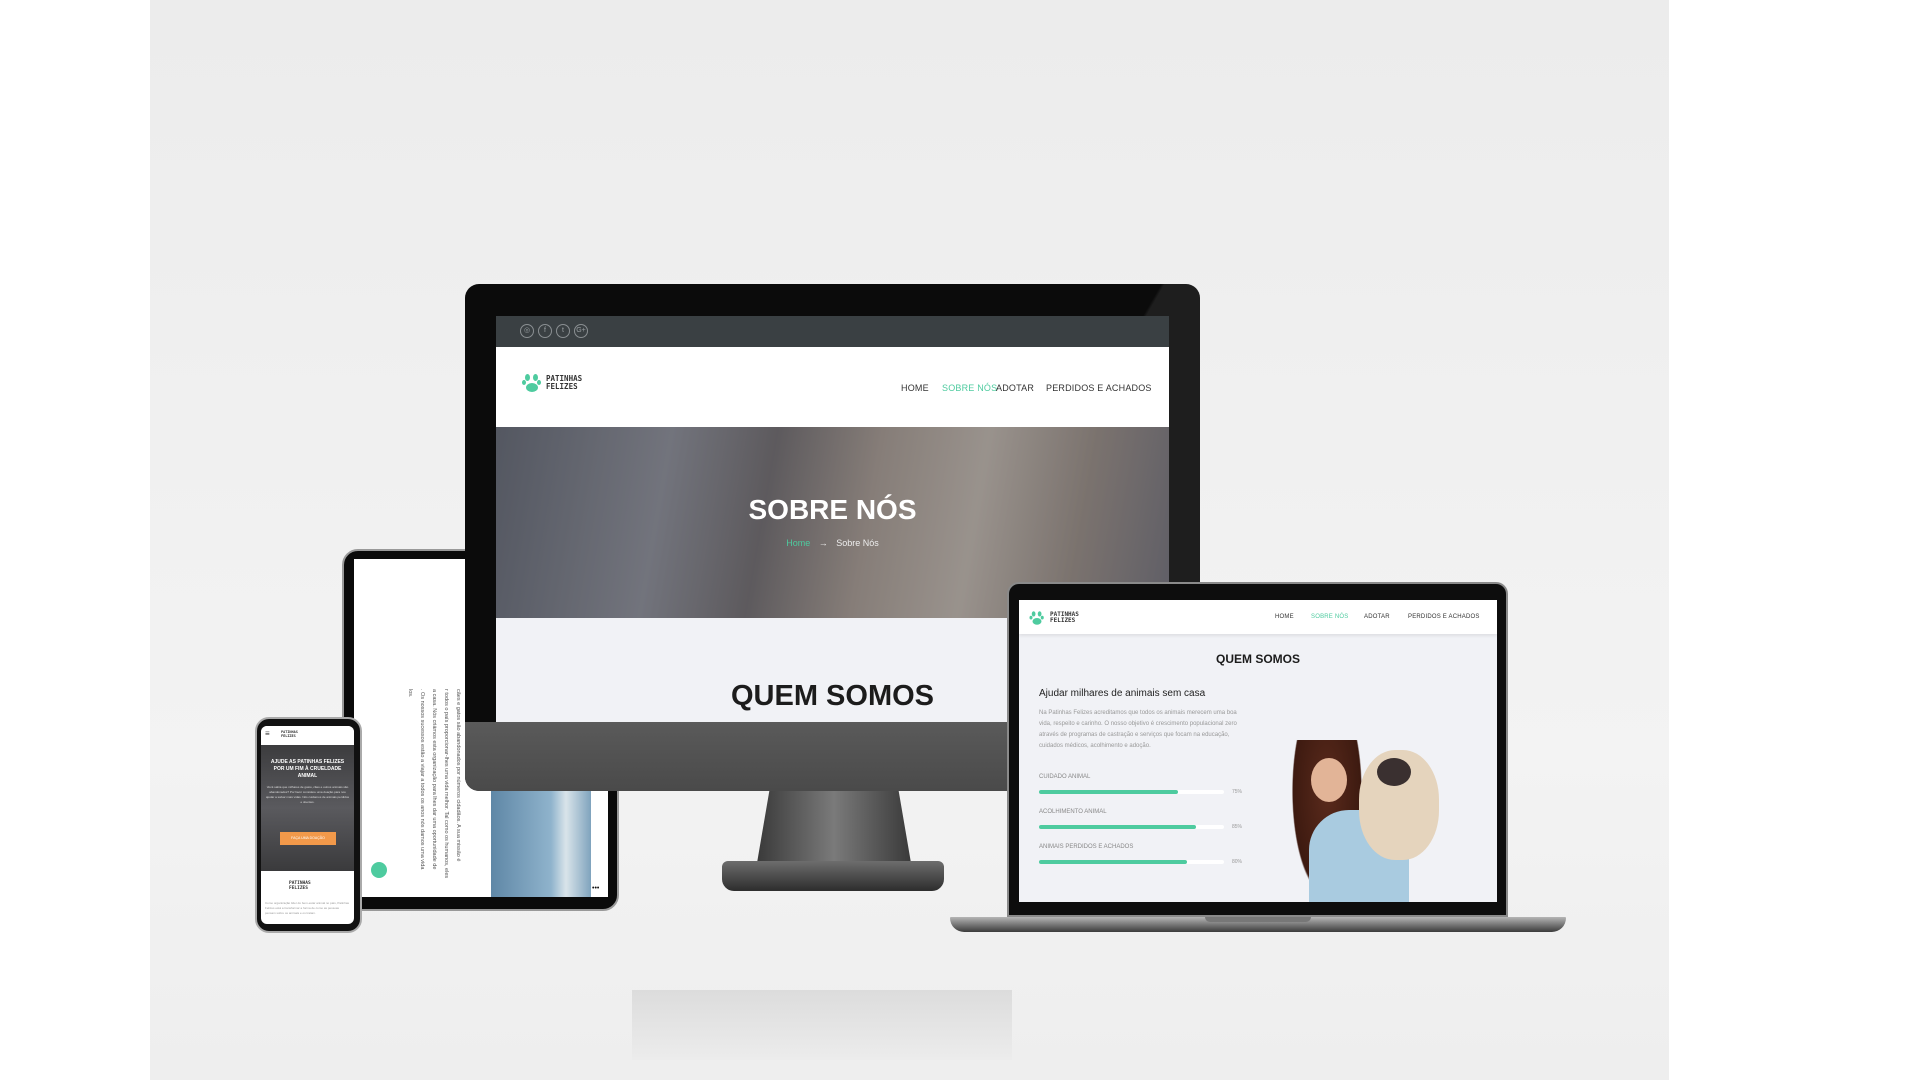 The height and width of the screenshot is (1080, 1920). I want to click on woman-face-photo, so click(1329, 780).